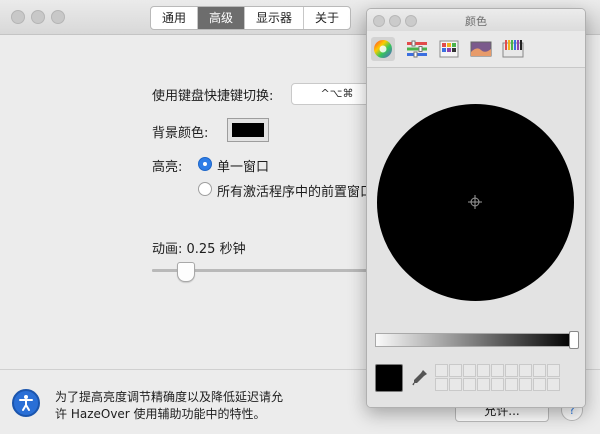 The height and width of the screenshot is (434, 600). I want to click on tab-general: 通用, so click(175, 18).